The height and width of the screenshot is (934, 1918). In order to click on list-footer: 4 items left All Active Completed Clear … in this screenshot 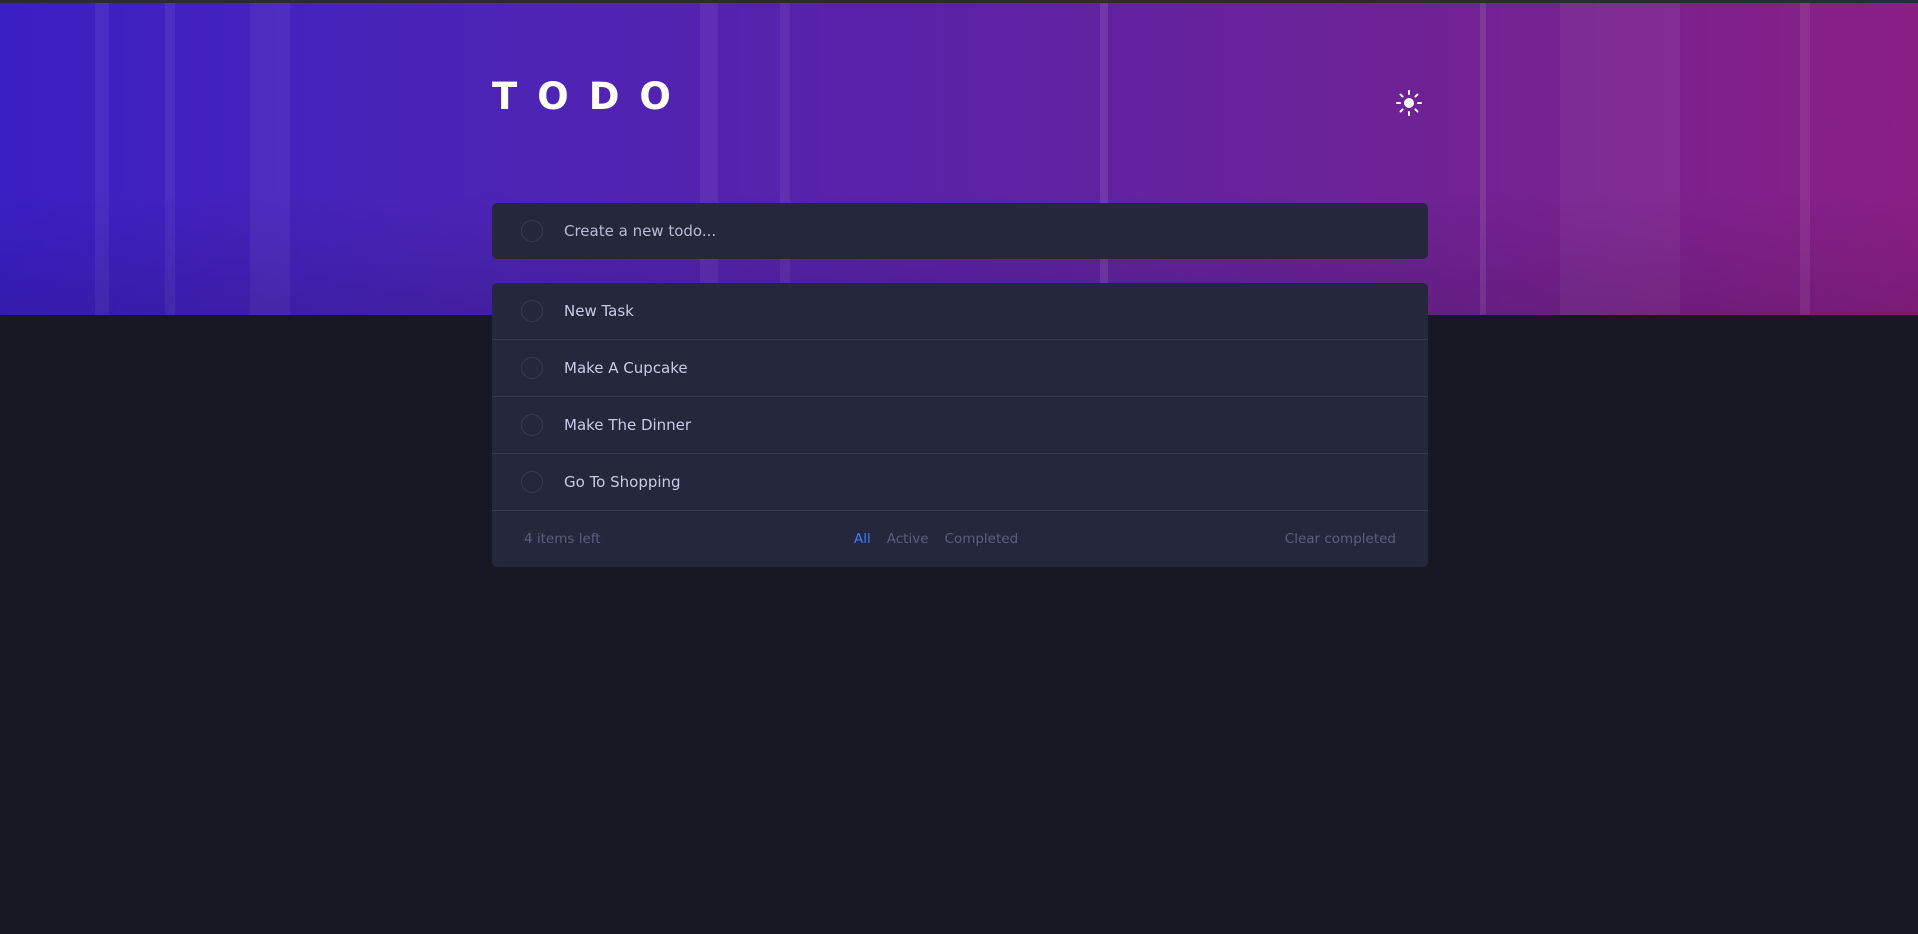, I will do `click(960, 539)`.